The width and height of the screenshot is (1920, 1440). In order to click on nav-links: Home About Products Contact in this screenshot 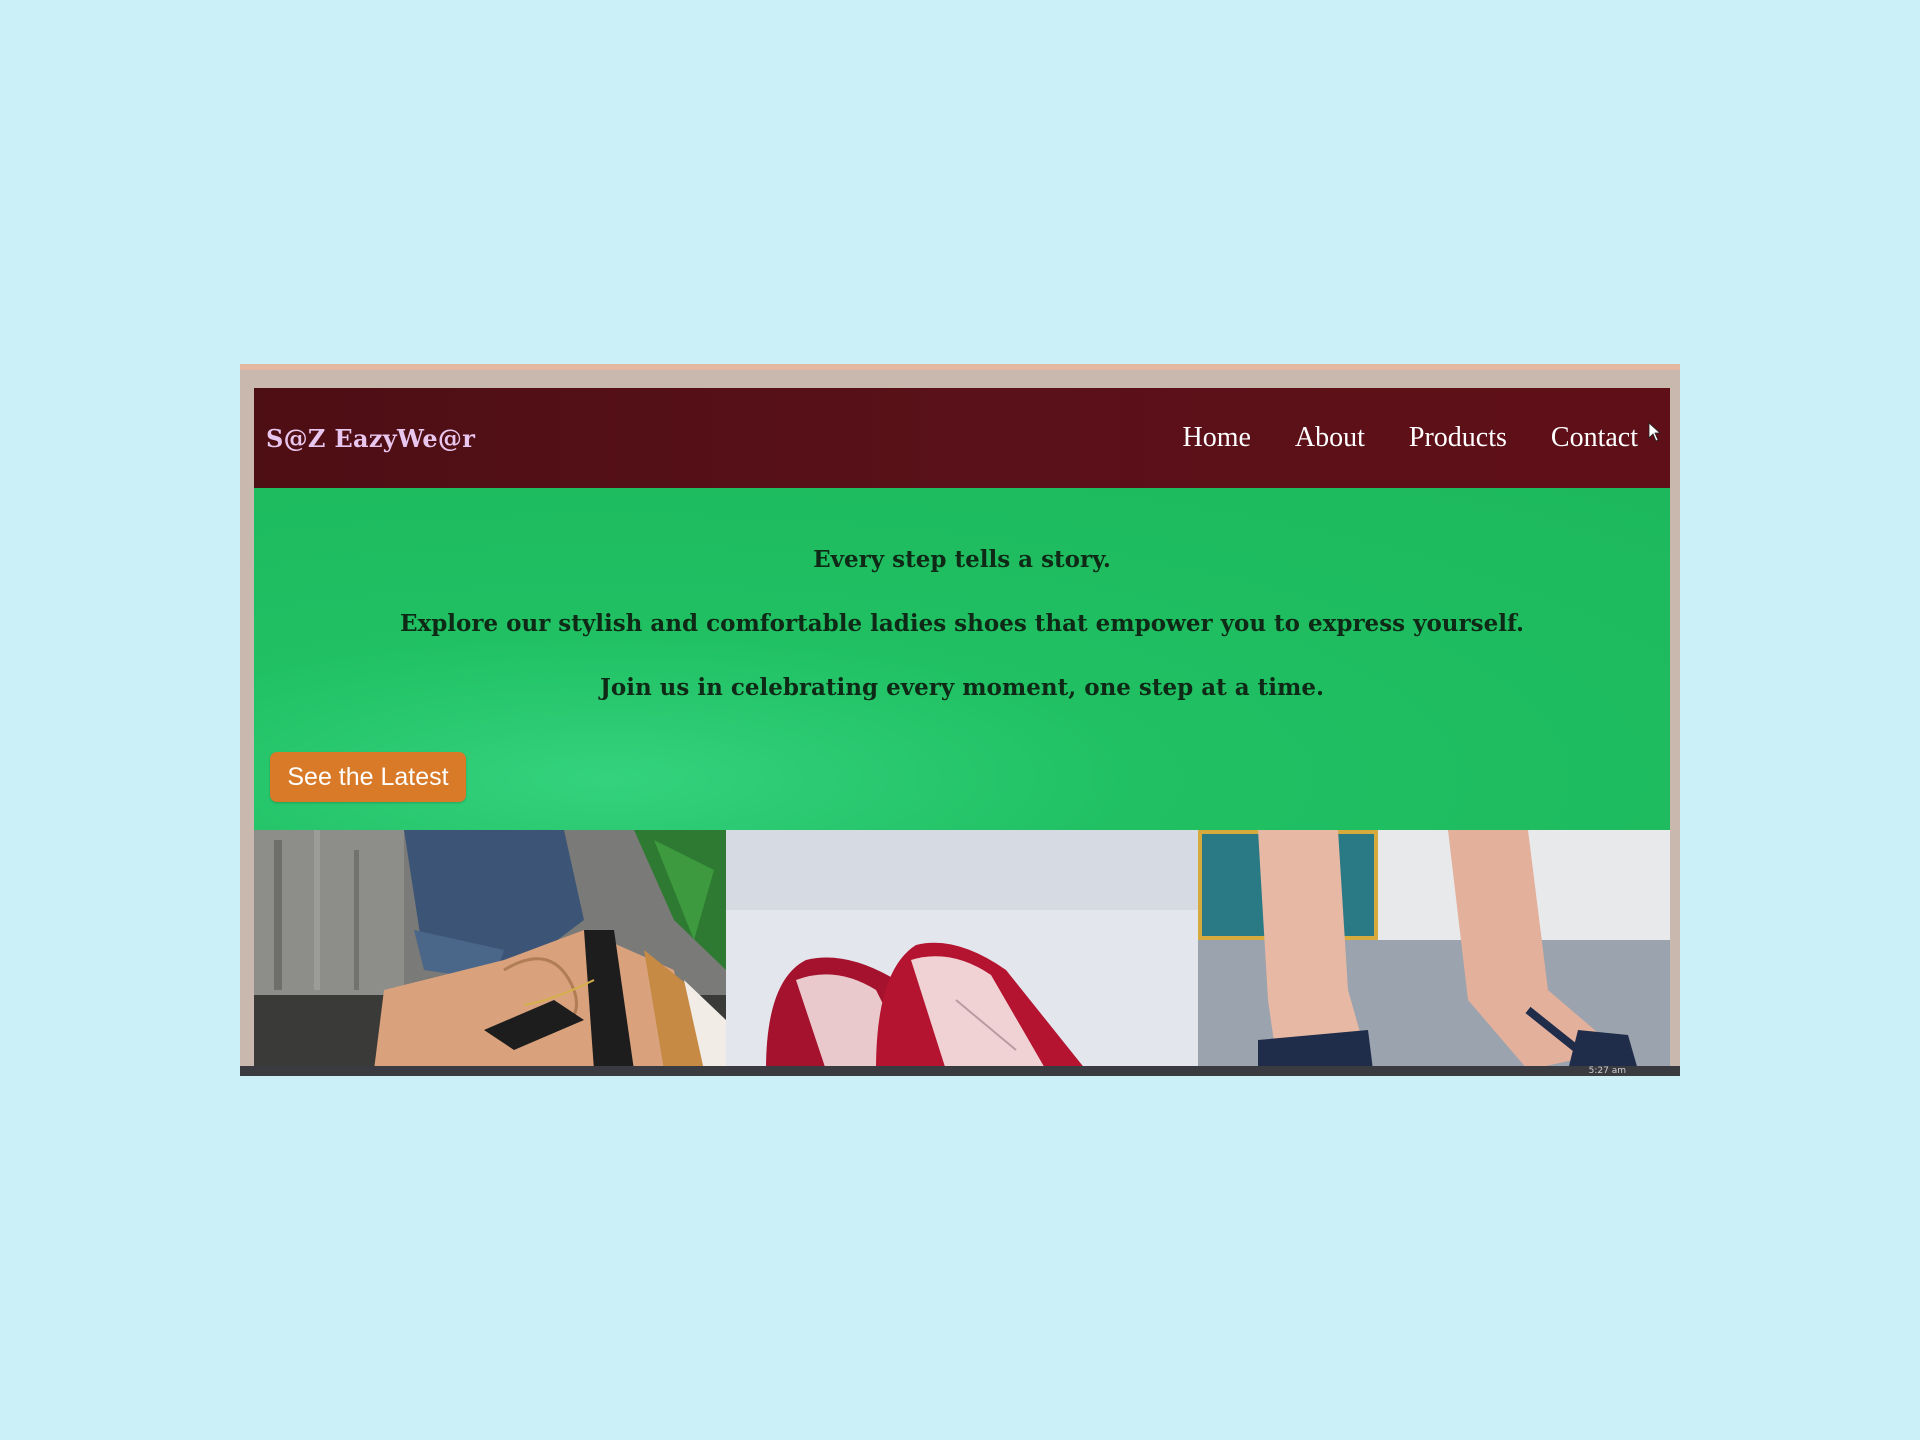, I will do `click(1410, 438)`.